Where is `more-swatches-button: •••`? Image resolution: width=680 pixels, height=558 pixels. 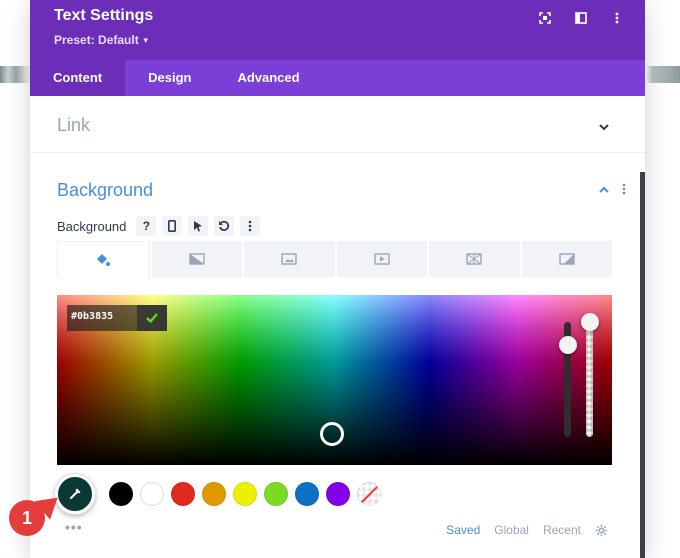 more-swatches-button: ••• is located at coordinates (74, 527).